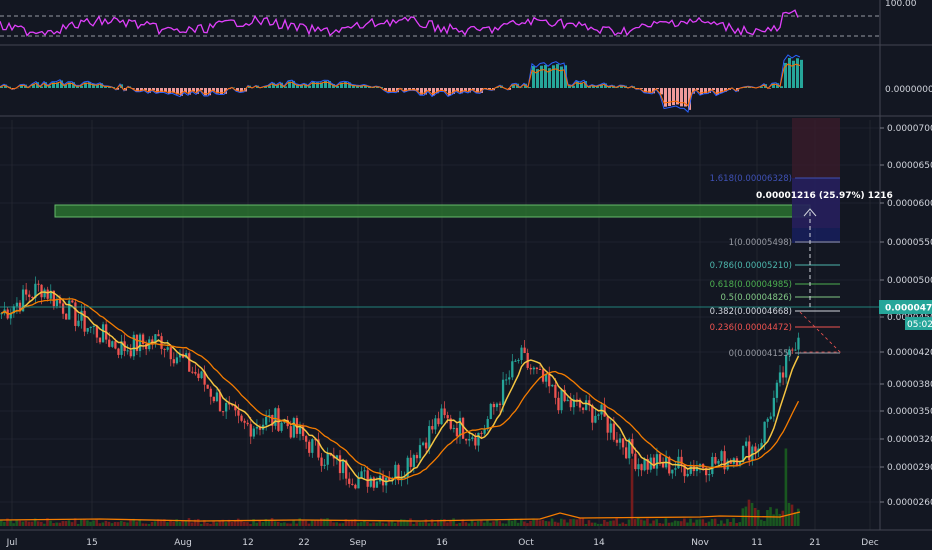 The image size is (932, 550). What do you see at coordinates (751, 312) in the screenshot?
I see `fib-level-label: 0.382(0.00004668)` at bounding box center [751, 312].